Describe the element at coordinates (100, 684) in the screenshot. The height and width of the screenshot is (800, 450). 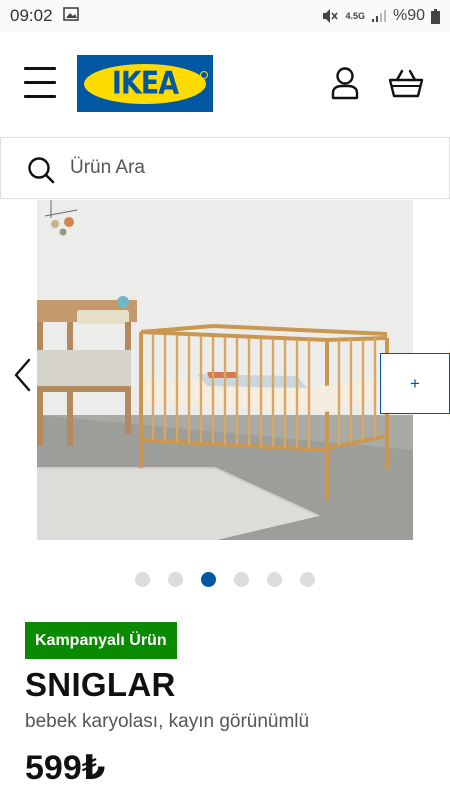
I see `product-name: SNIGLAR` at that location.